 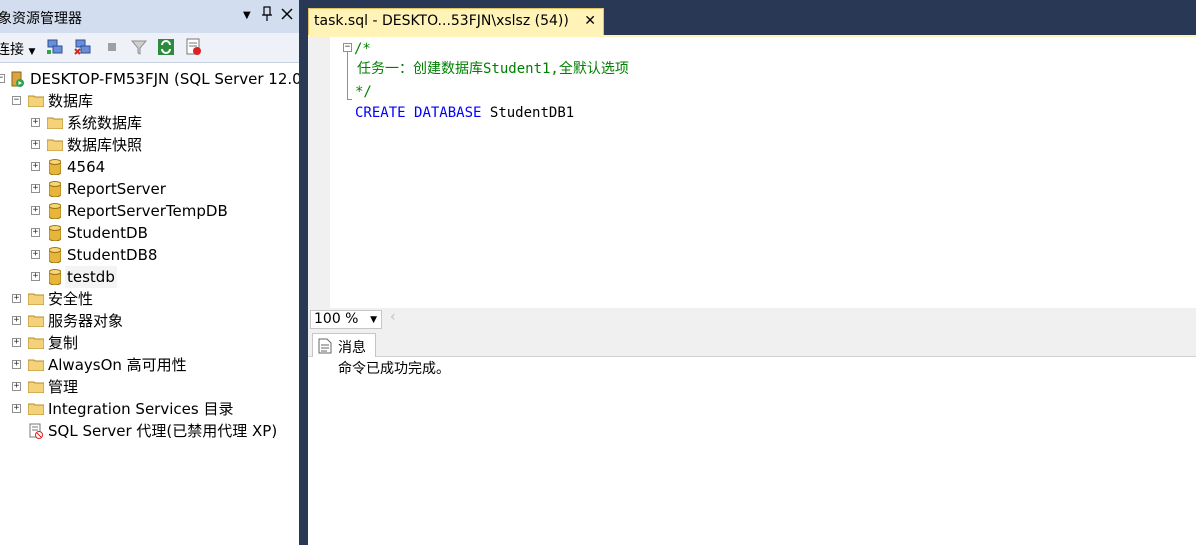 What do you see at coordinates (149, 101) in the screenshot?
I see `tree-node-databases: − 数据库` at bounding box center [149, 101].